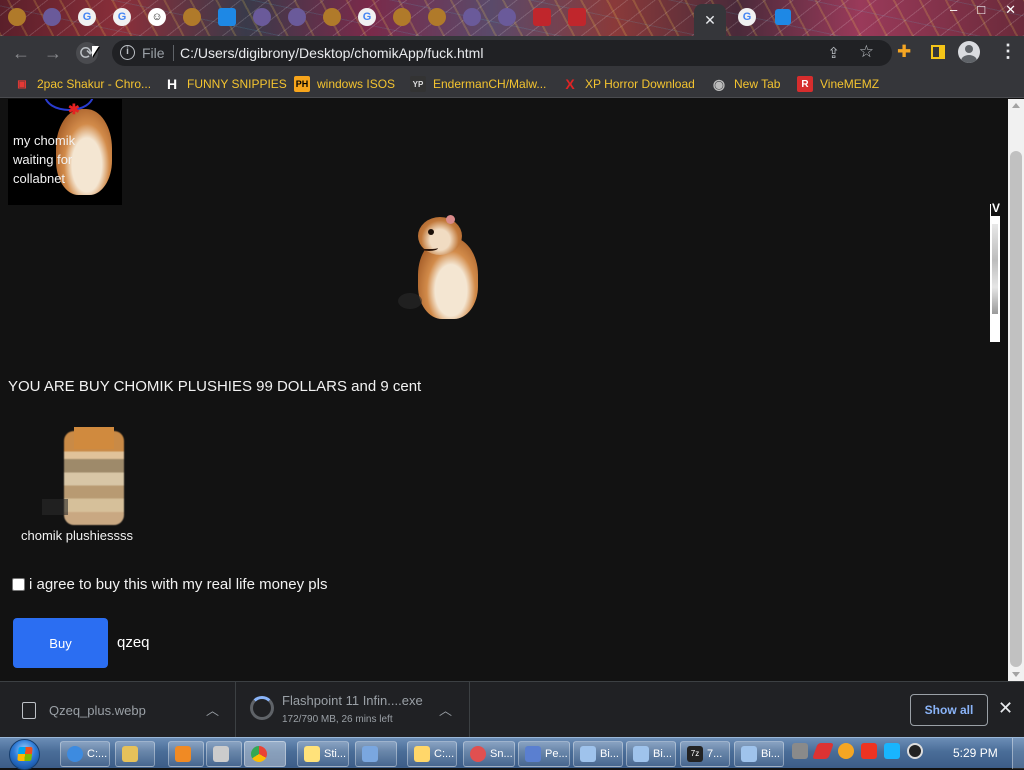  Describe the element at coordinates (18, 584) in the screenshot. I see `agree-checkbox` at that location.